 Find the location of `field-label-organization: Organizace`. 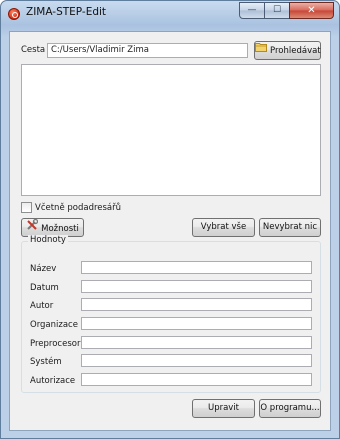

field-label-organization: Organizace is located at coordinates (54, 325).